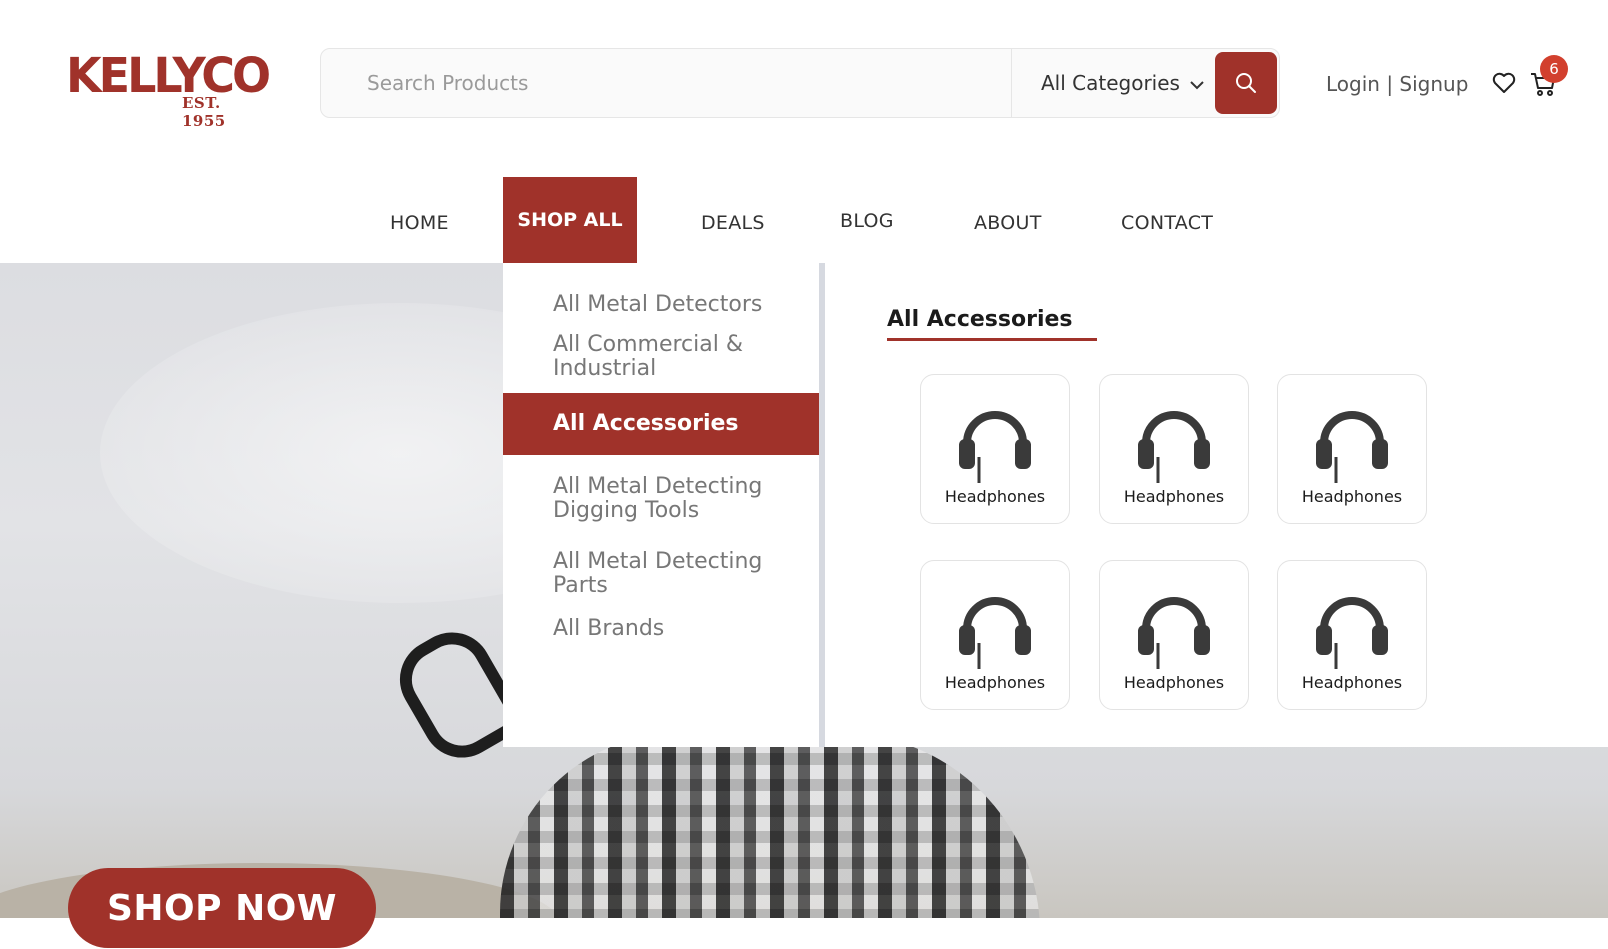 The height and width of the screenshot is (949, 1608). Describe the element at coordinates (1110, 83) in the screenshot. I see `category-select-label: All Categories` at that location.